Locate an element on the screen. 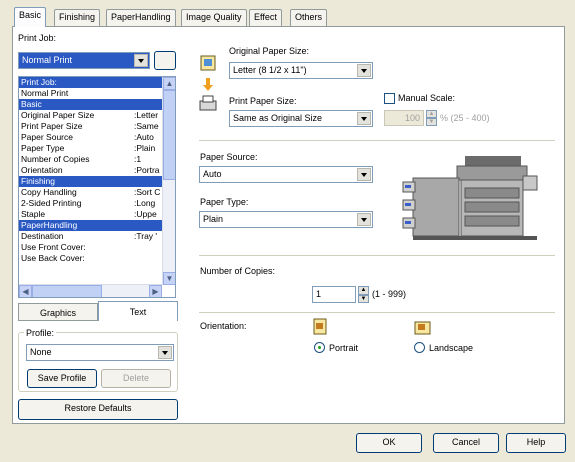  scroll-left-icon: ◀ is located at coordinates (25, 291).